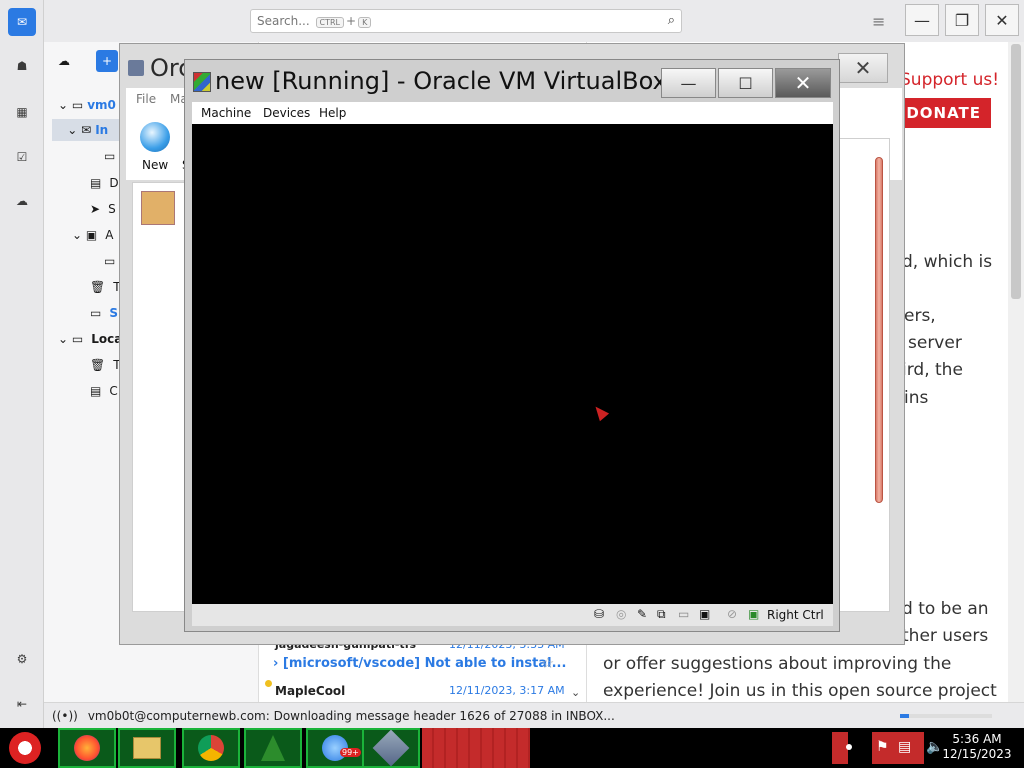 This screenshot has width=1024, height=768. Describe the element at coordinates (22, 201) in the screenshot. I see `chat-icon: ☁` at that location.